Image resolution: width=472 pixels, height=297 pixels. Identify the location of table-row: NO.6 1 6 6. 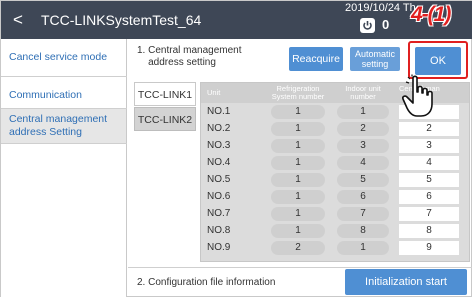
(335, 196).